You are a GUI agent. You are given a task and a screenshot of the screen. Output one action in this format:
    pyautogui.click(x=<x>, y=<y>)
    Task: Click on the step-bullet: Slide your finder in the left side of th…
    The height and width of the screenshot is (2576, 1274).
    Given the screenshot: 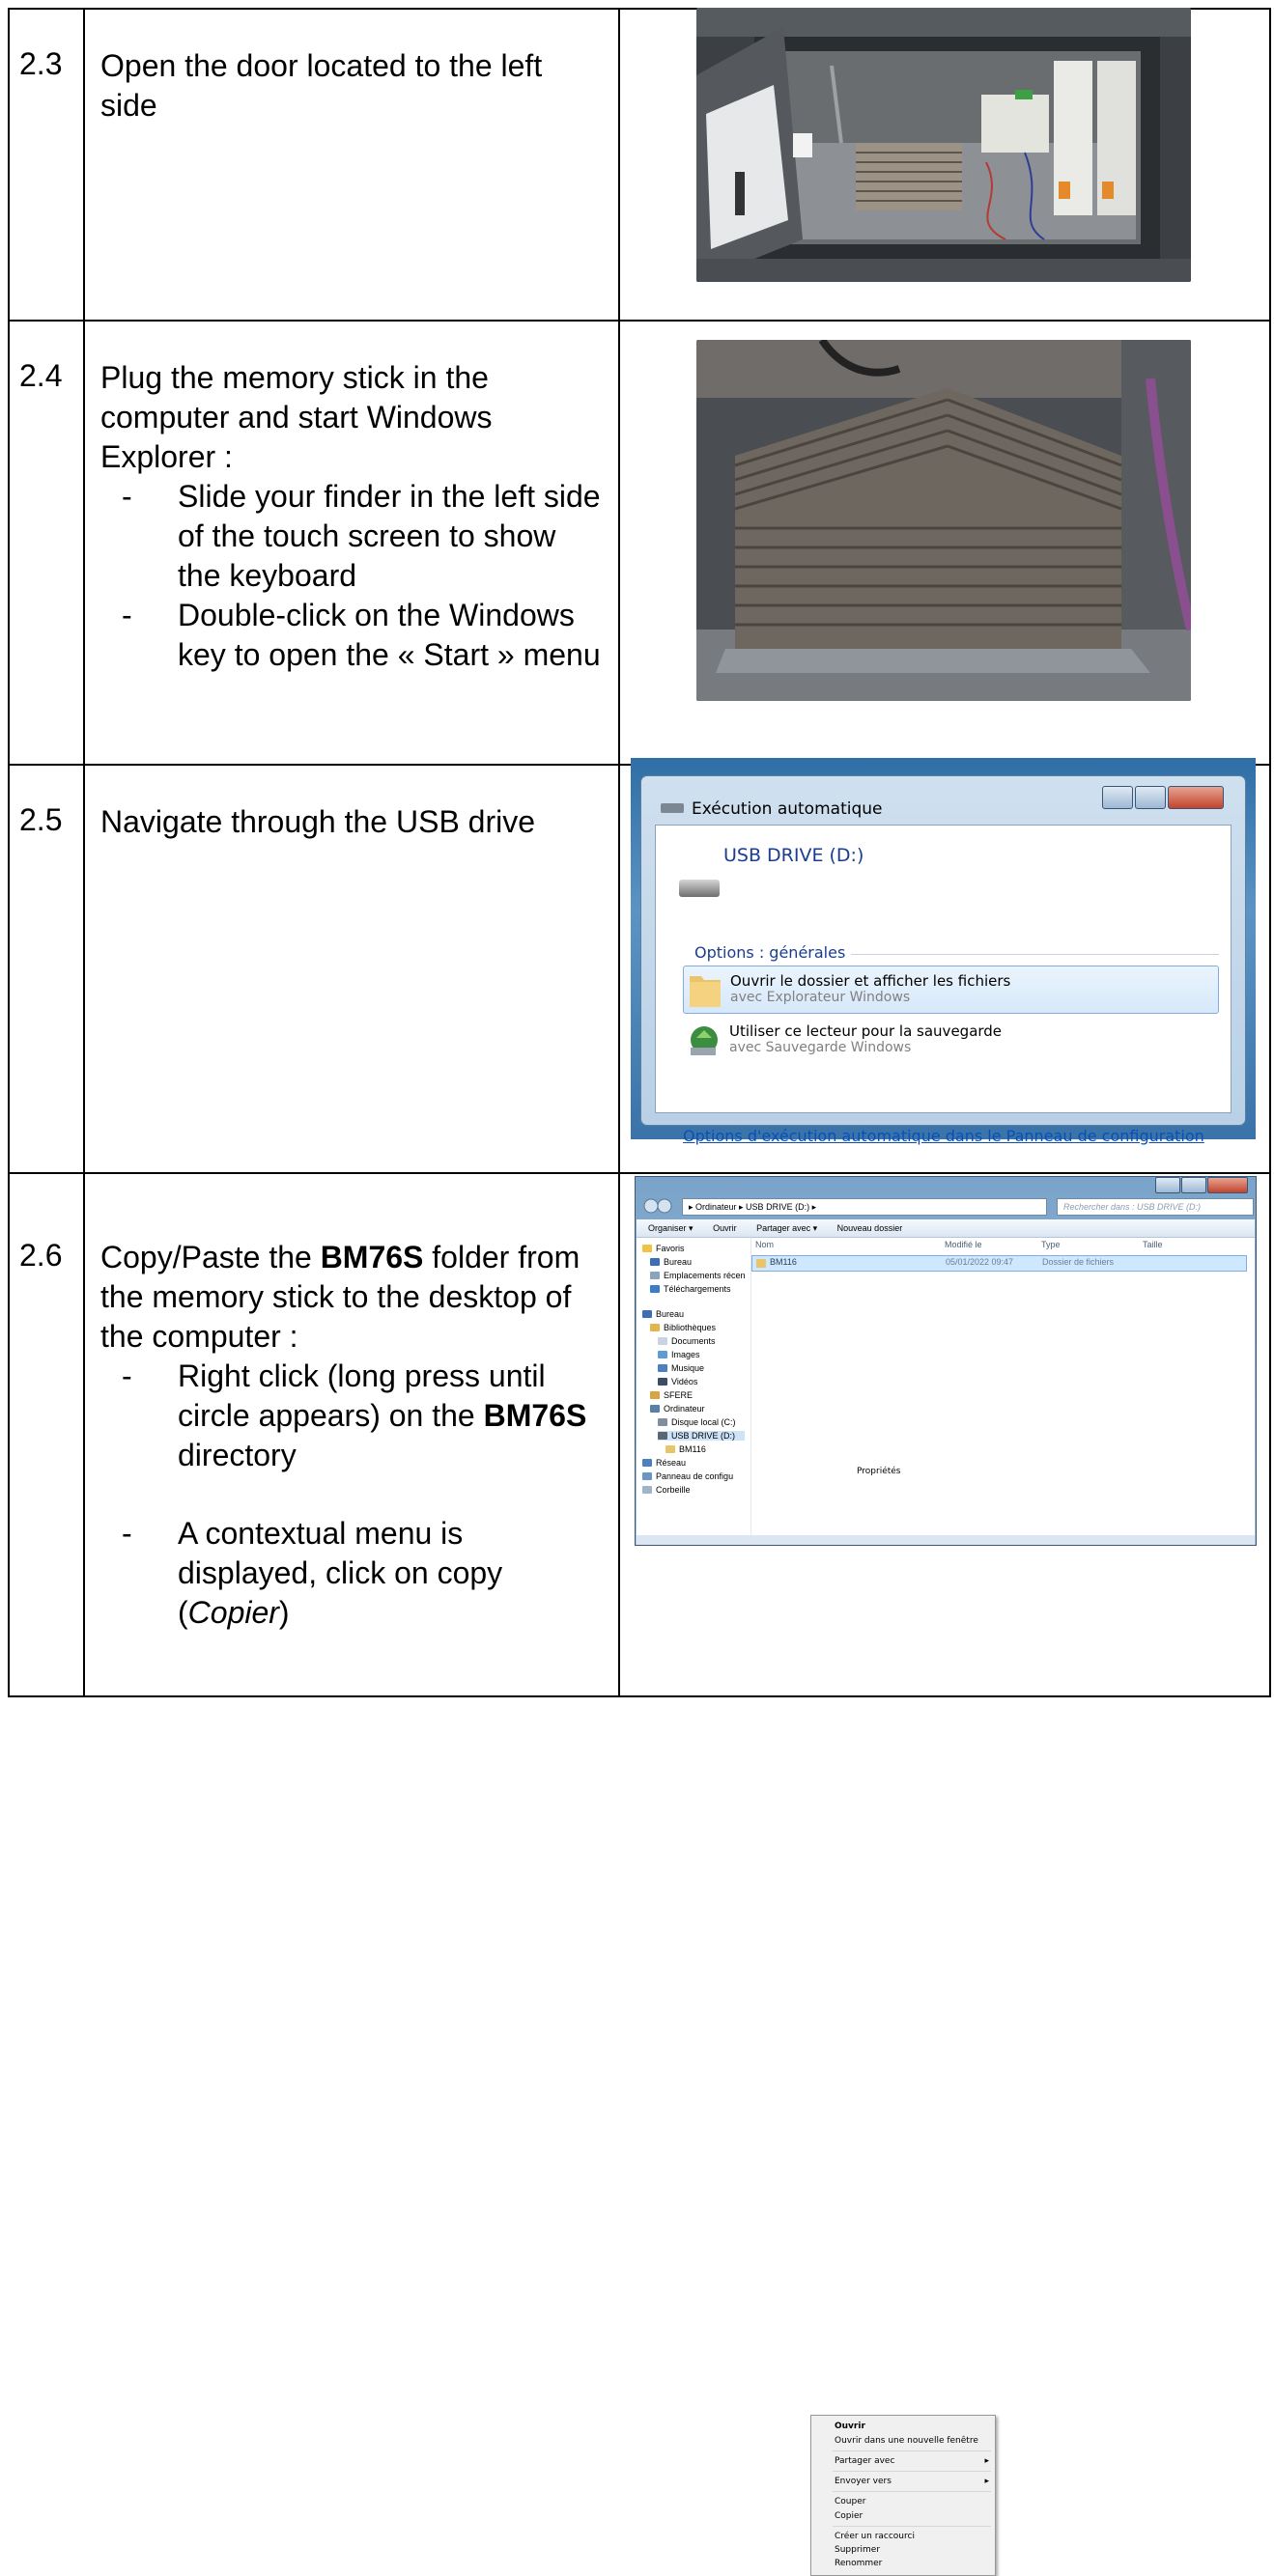 What is the action you would take?
    pyautogui.click(x=363, y=537)
    